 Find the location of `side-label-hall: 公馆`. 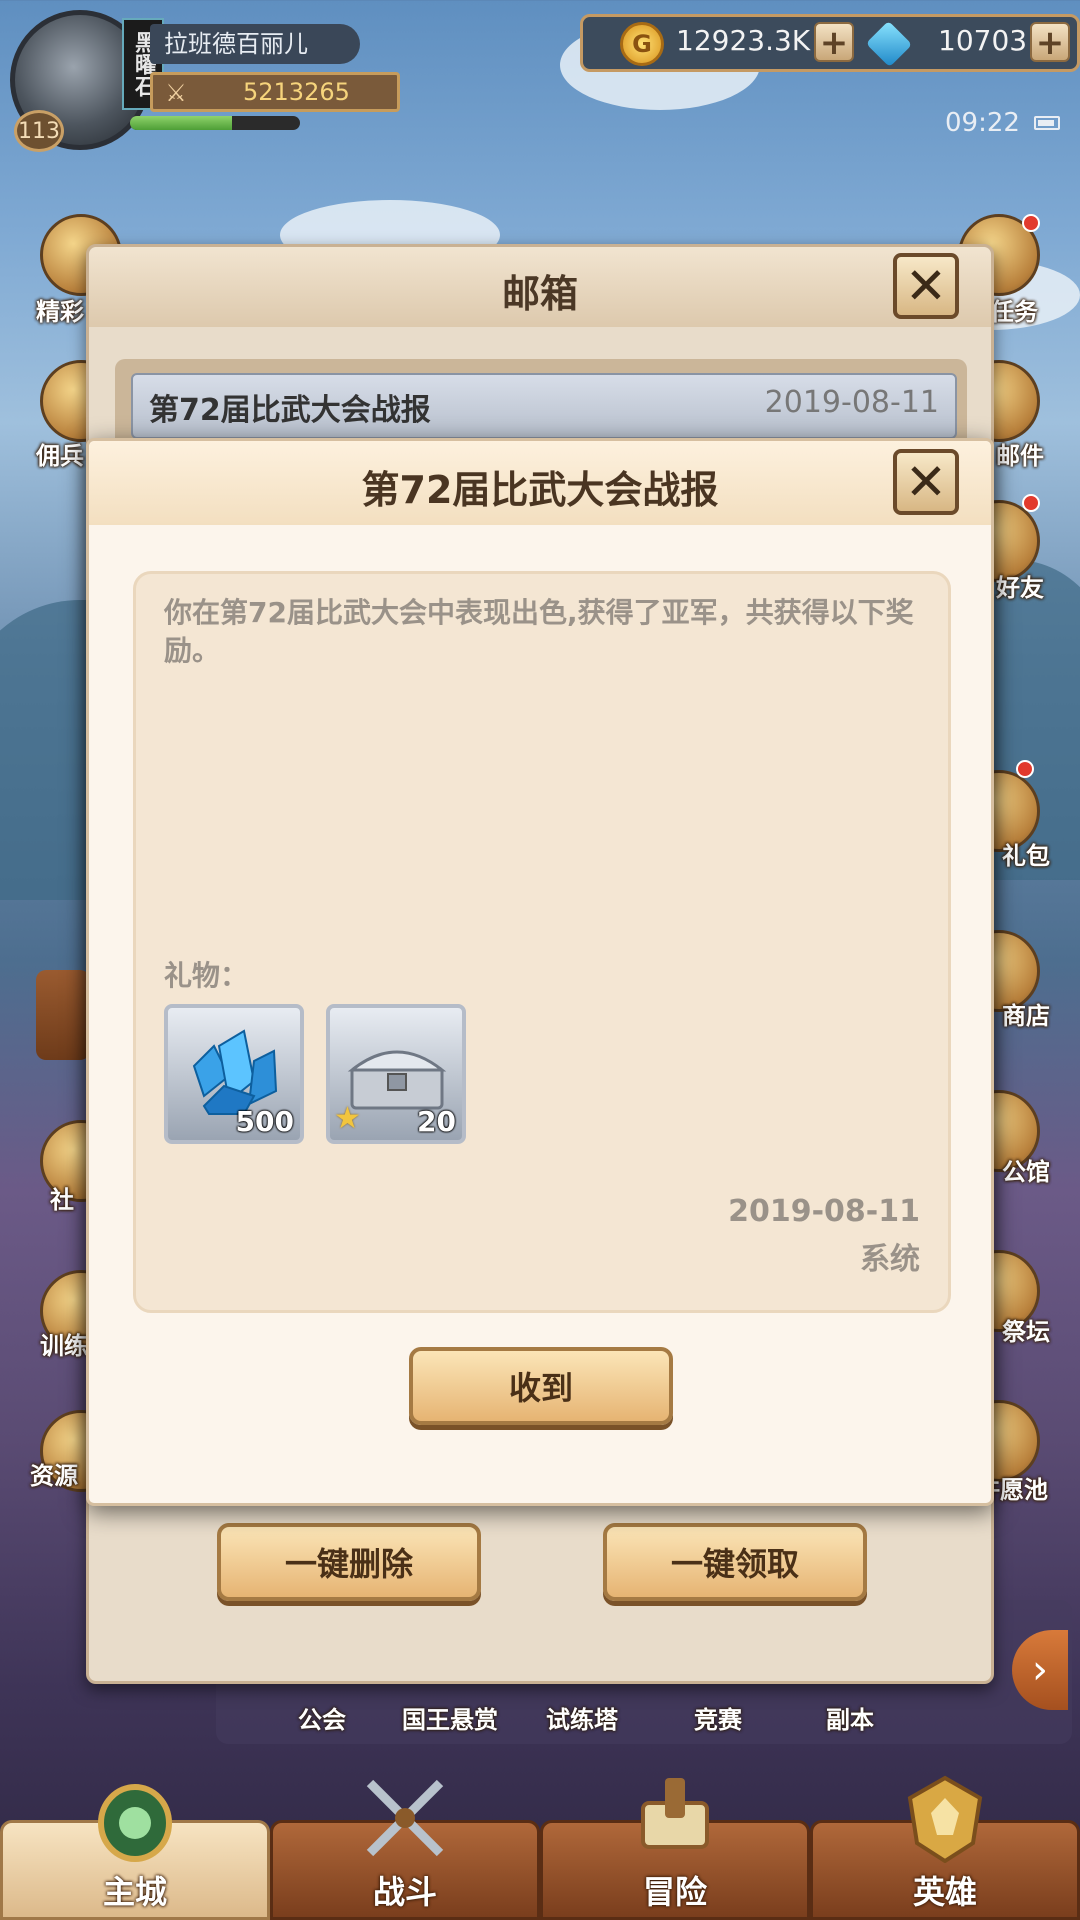

side-label-hall: 公馆 is located at coordinates (1026, 1172).